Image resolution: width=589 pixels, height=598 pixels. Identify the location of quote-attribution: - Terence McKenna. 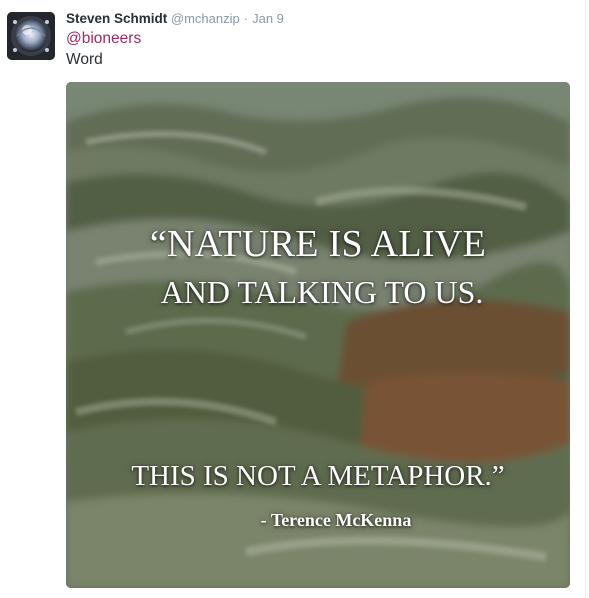
(336, 520).